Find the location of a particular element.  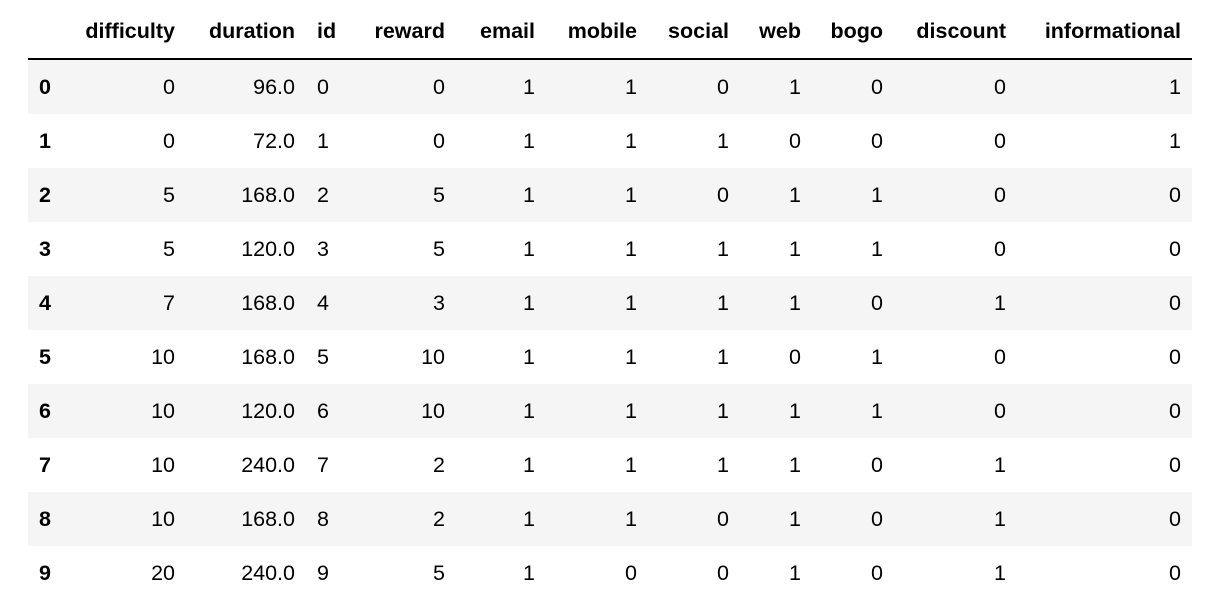

column-header-reward: reward is located at coordinates (404, 32).